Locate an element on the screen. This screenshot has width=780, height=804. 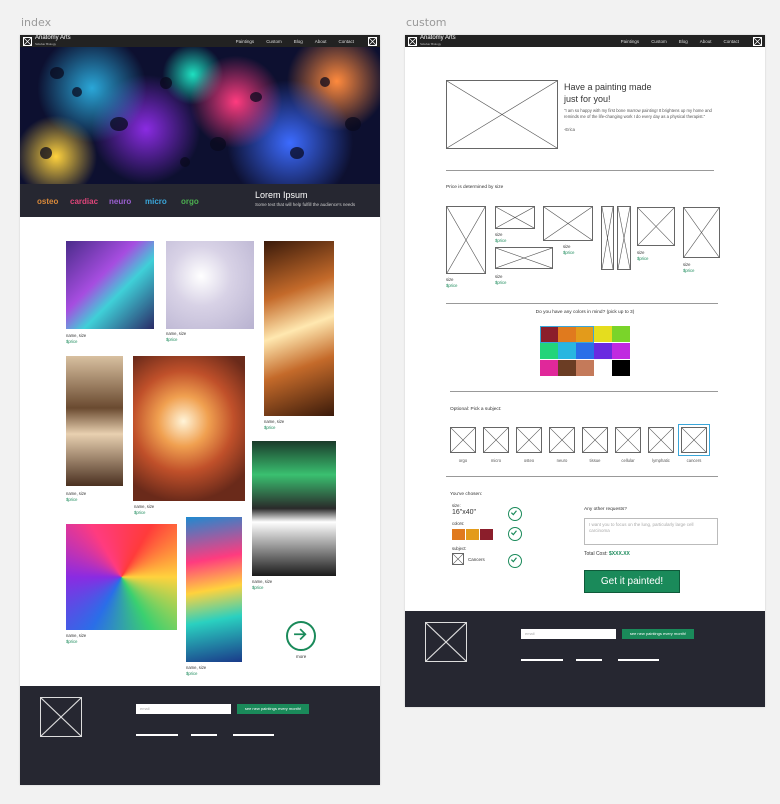
size-option-8-caption: size $price is located at coordinates (688, 267).